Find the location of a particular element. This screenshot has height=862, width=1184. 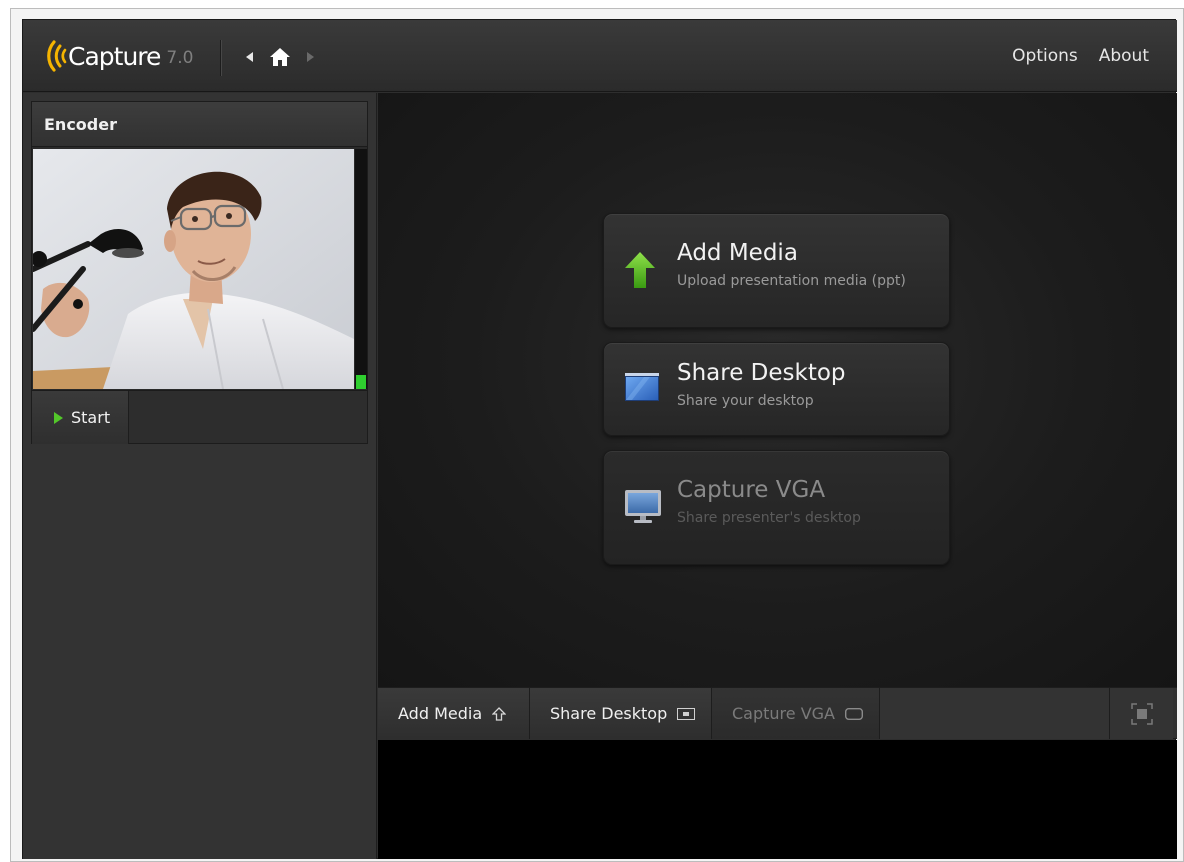

fullscreen-button is located at coordinates (1141, 713).